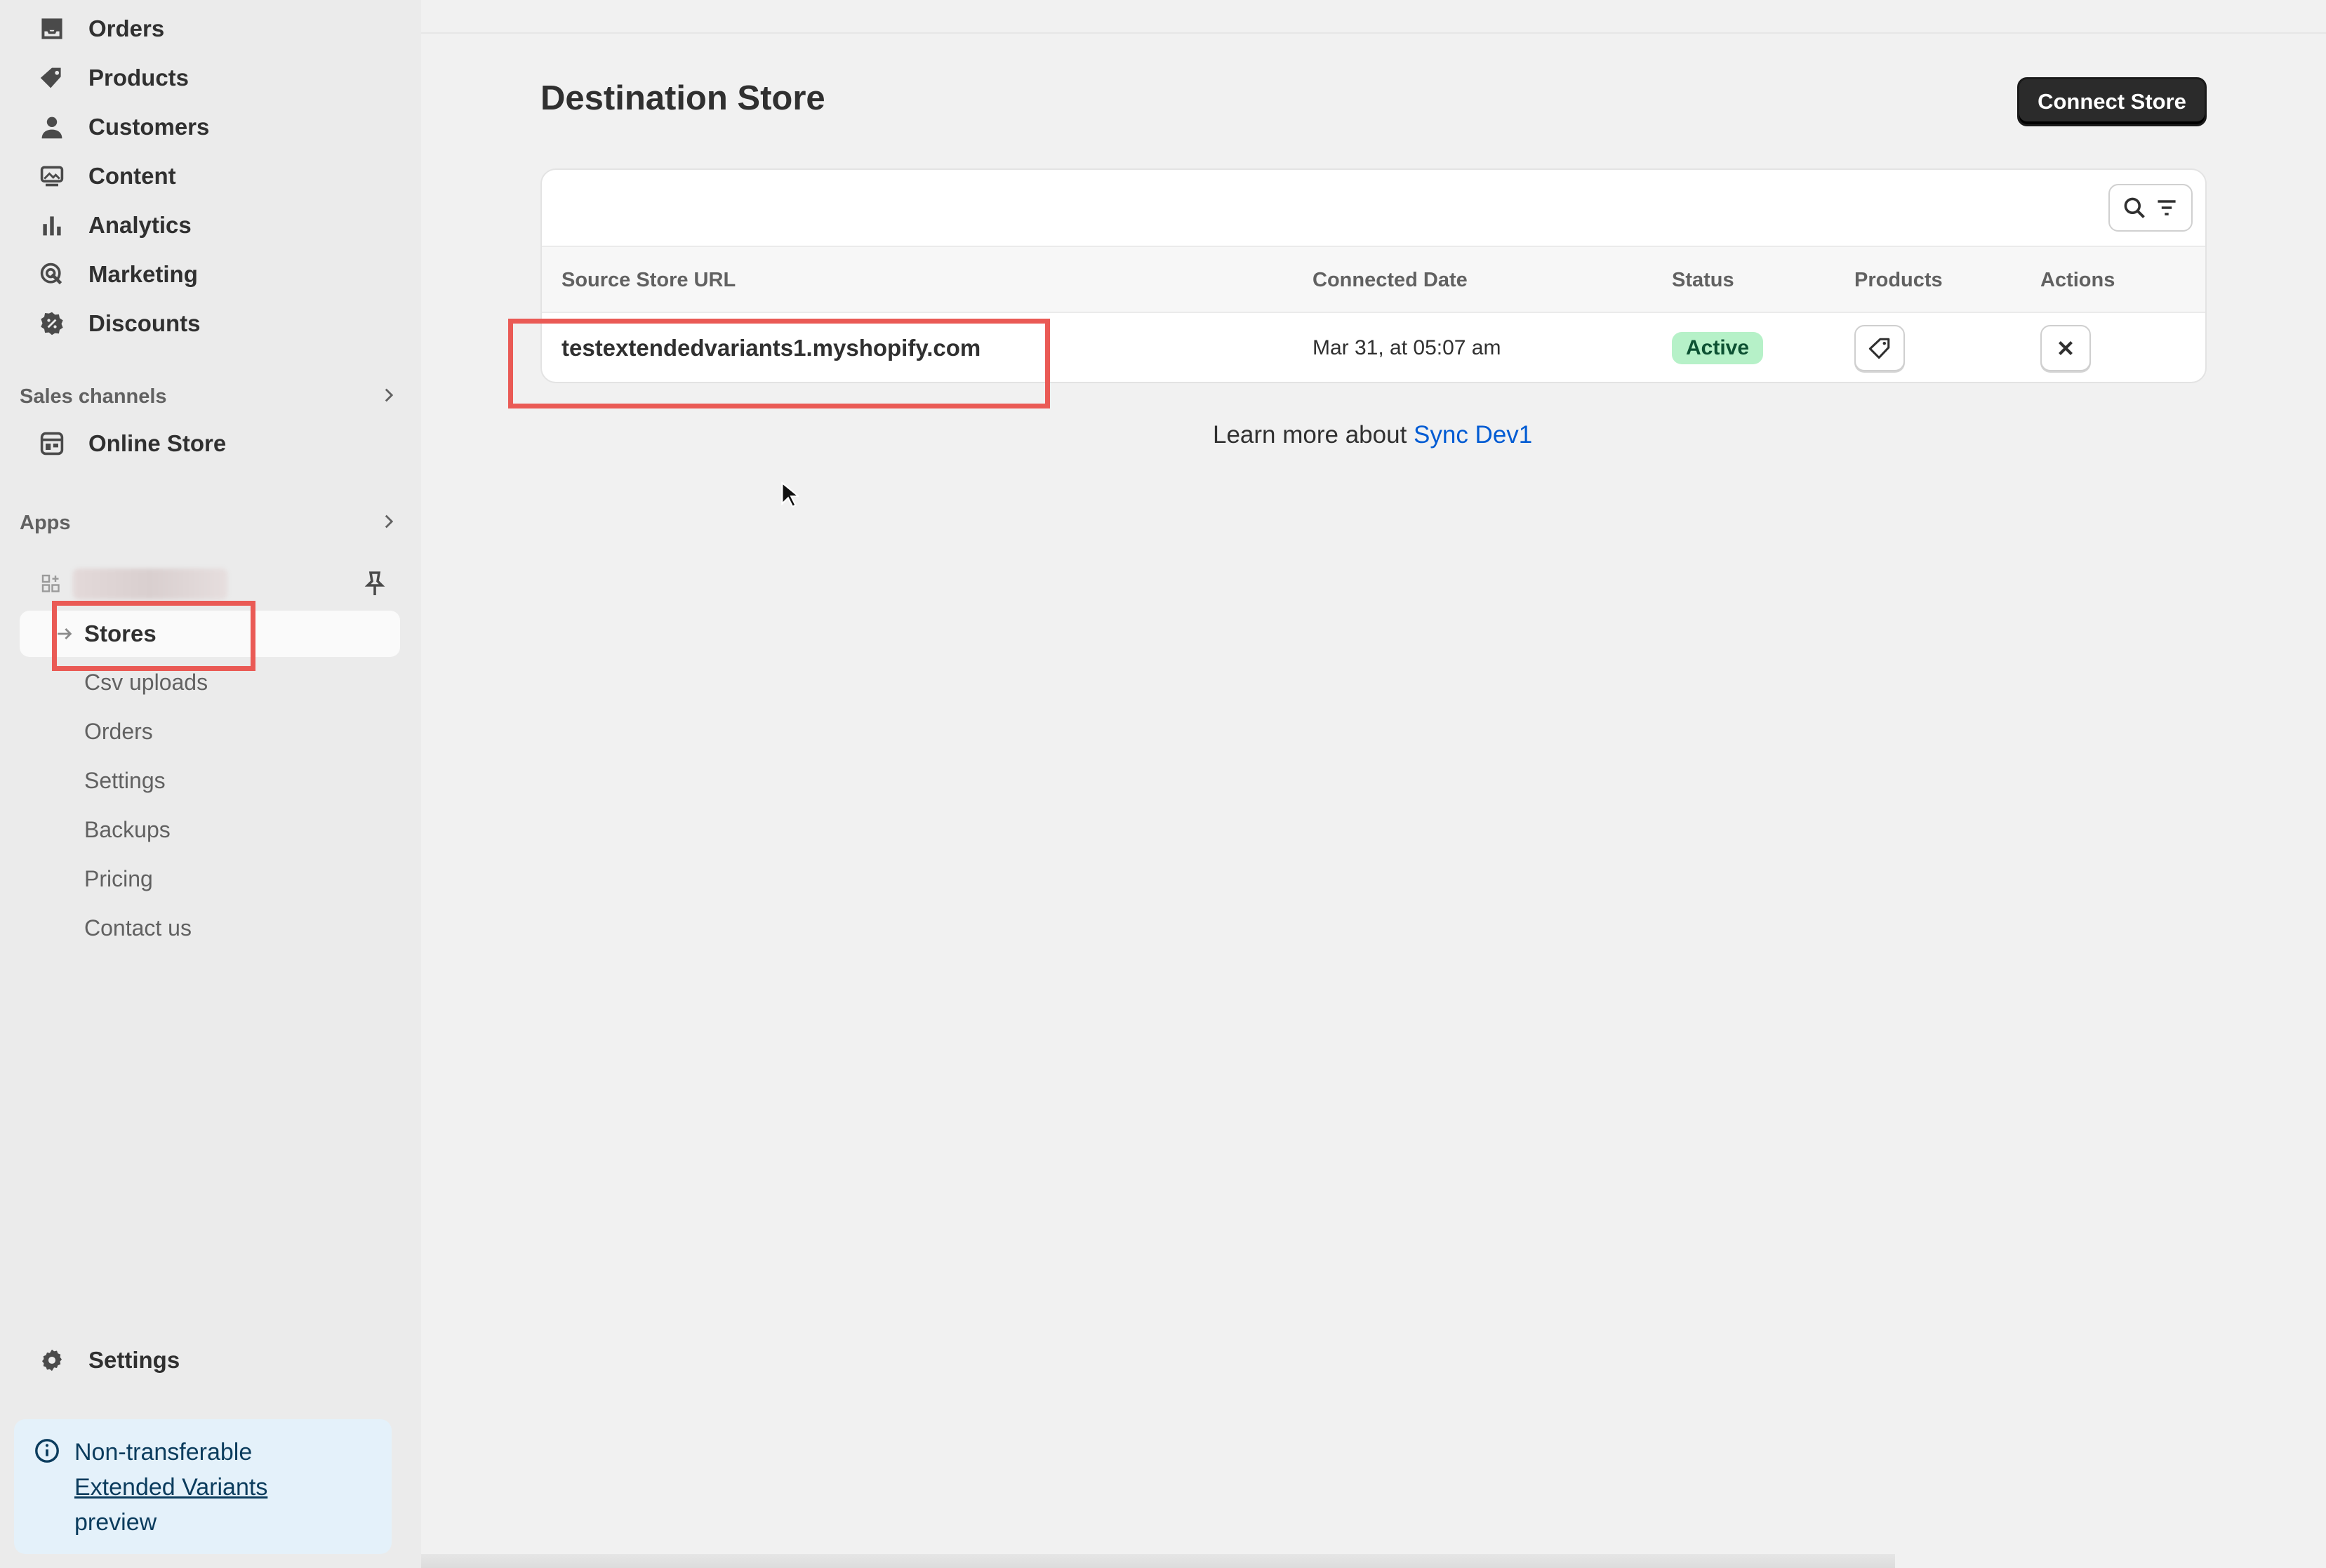 The width and height of the screenshot is (2326, 1568). I want to click on sidebar-subitem-label: Contact us, so click(138, 928).